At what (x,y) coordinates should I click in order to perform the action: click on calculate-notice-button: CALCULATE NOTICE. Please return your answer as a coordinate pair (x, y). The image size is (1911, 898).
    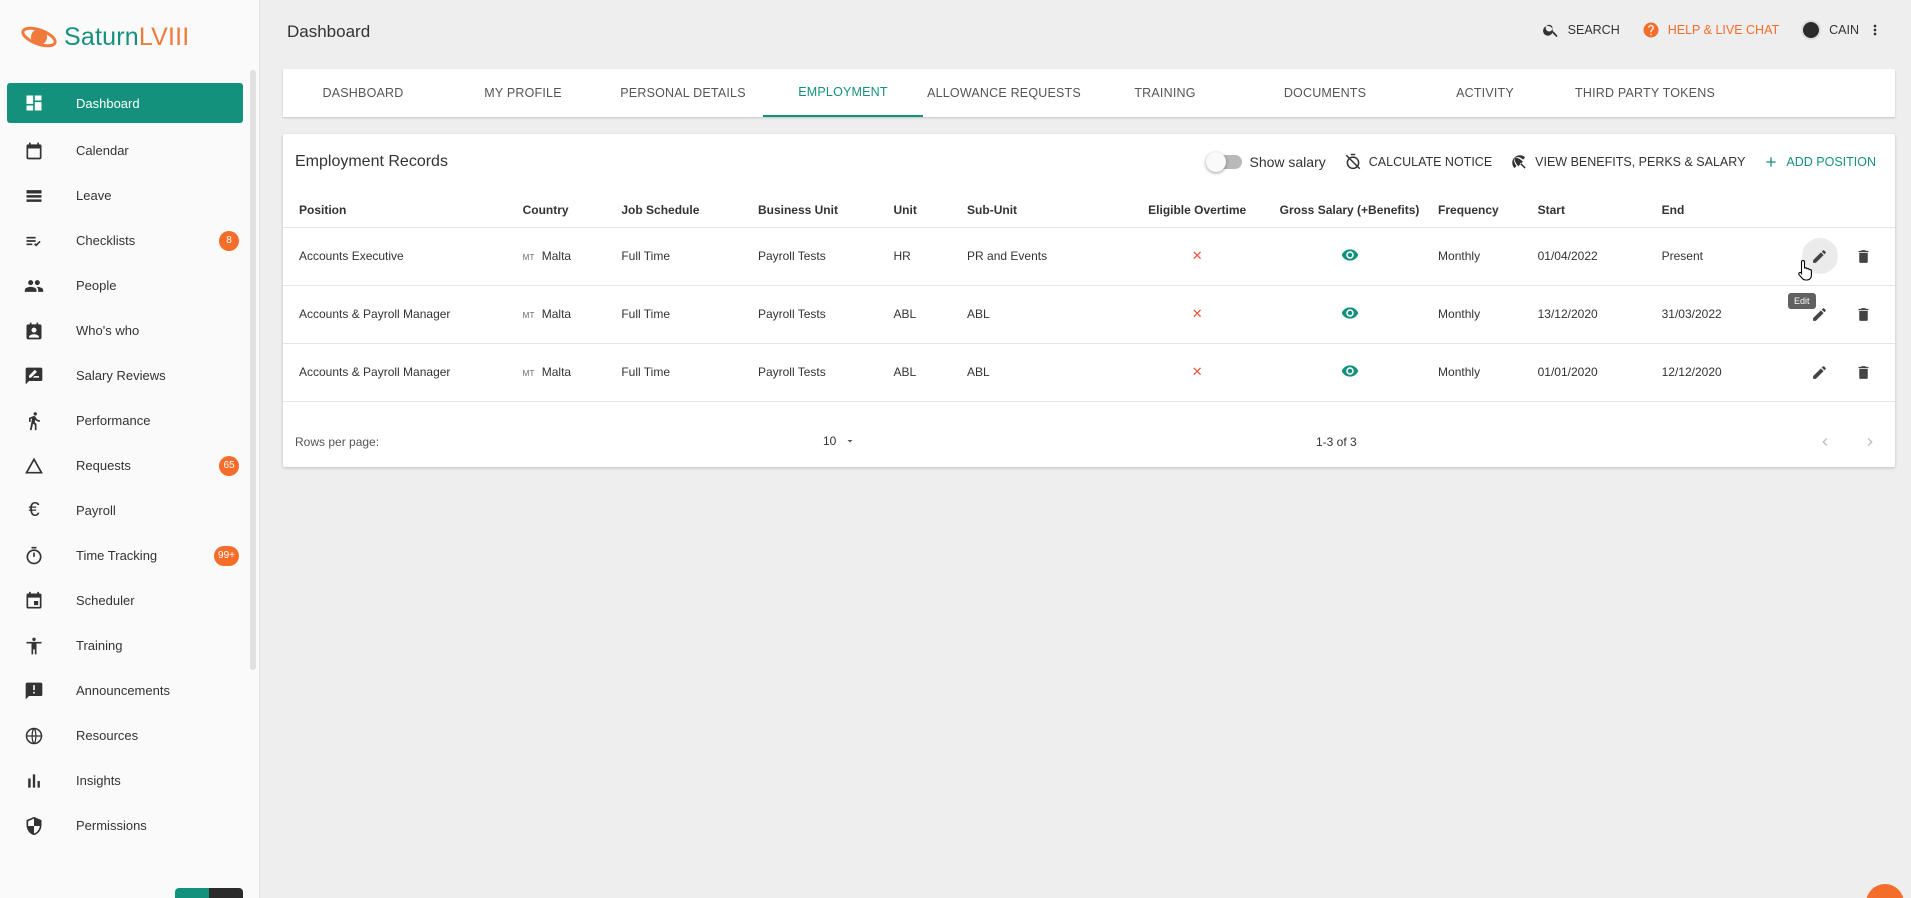
    Looking at the image, I should click on (1418, 162).